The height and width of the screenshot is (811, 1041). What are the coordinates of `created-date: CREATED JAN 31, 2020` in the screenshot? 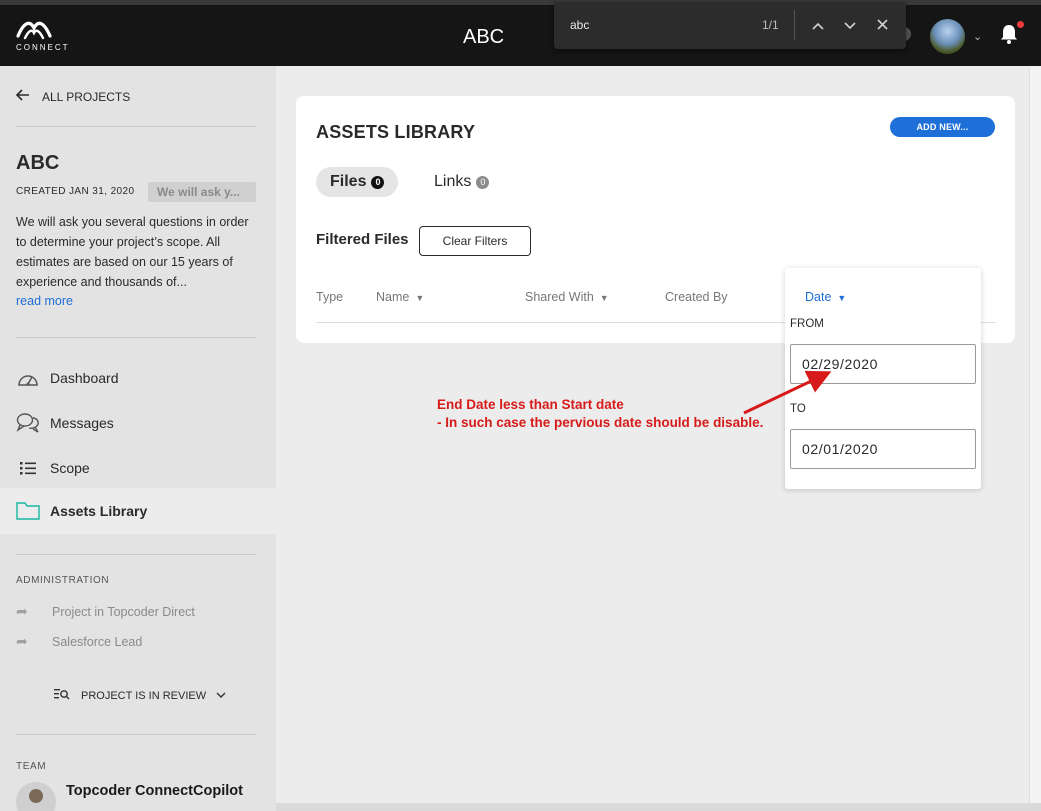 It's located at (75, 191).